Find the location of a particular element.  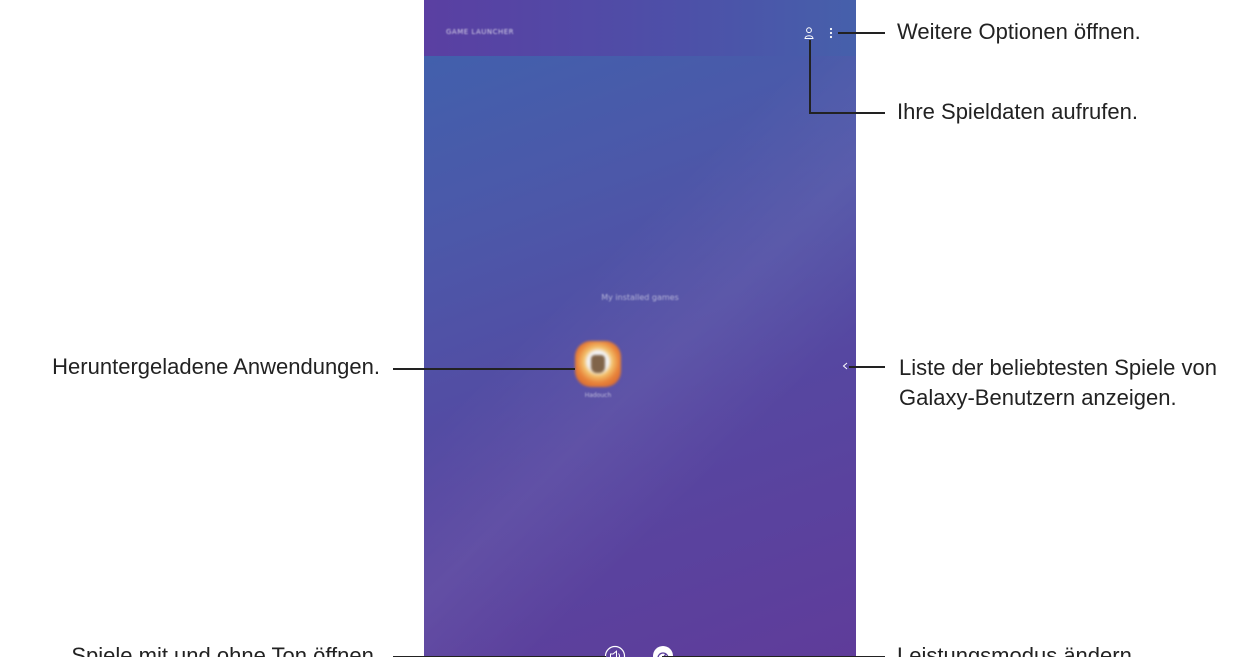

callout-performance-mode: Leistungsmodus ändern. is located at coordinates (1017, 650).